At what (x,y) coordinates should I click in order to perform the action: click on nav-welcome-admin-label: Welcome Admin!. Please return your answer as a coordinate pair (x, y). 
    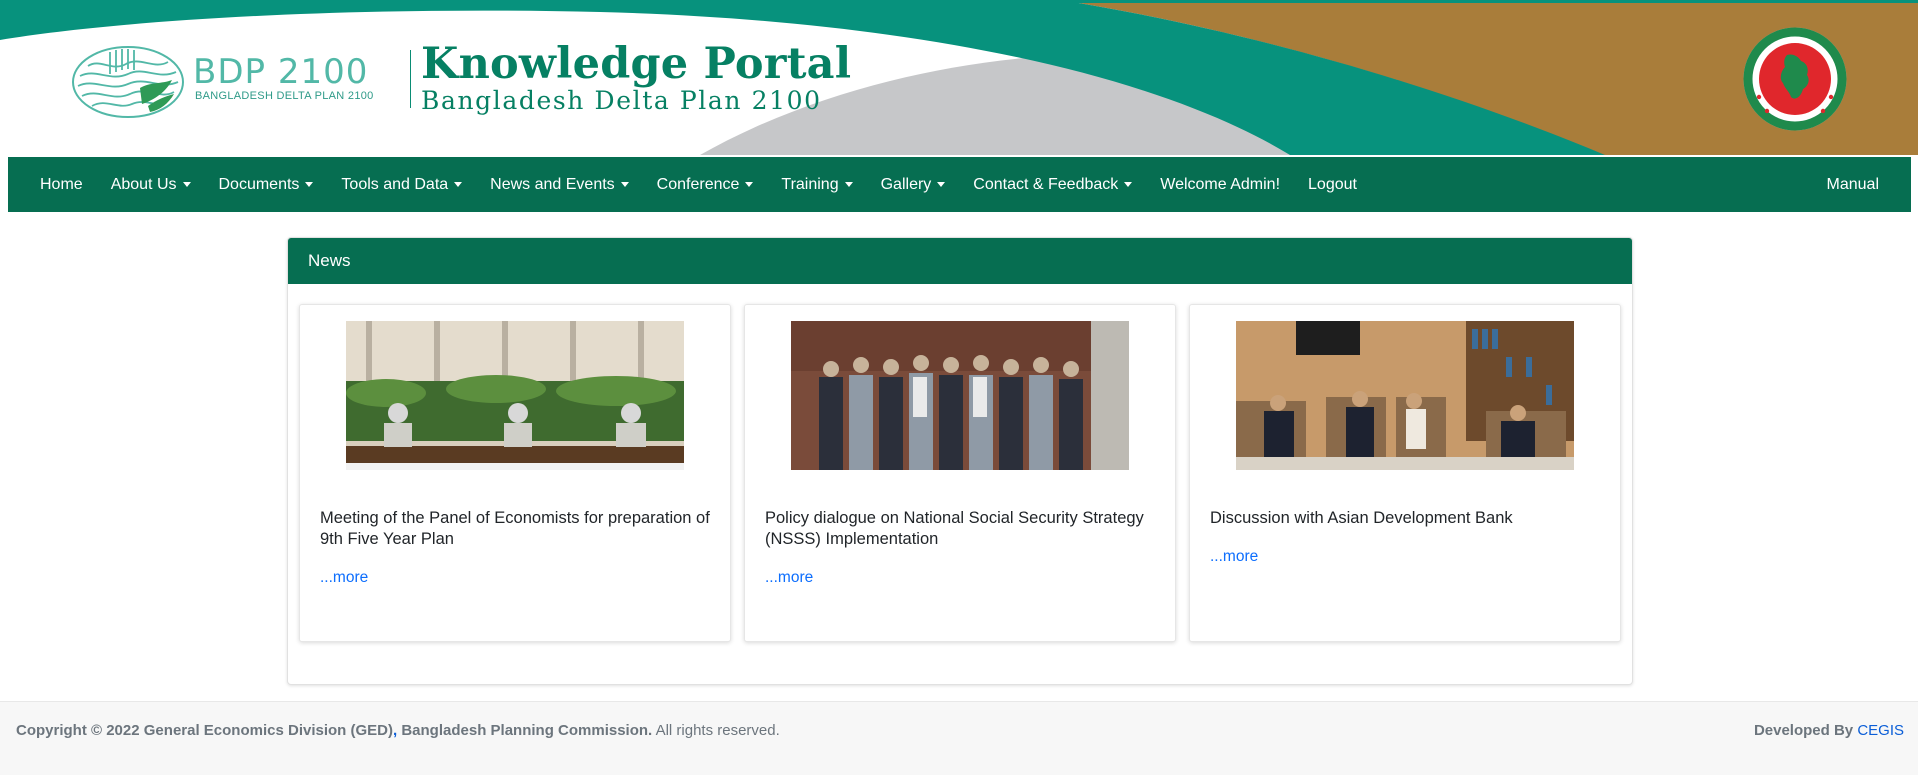
    Looking at the image, I should click on (1220, 184).